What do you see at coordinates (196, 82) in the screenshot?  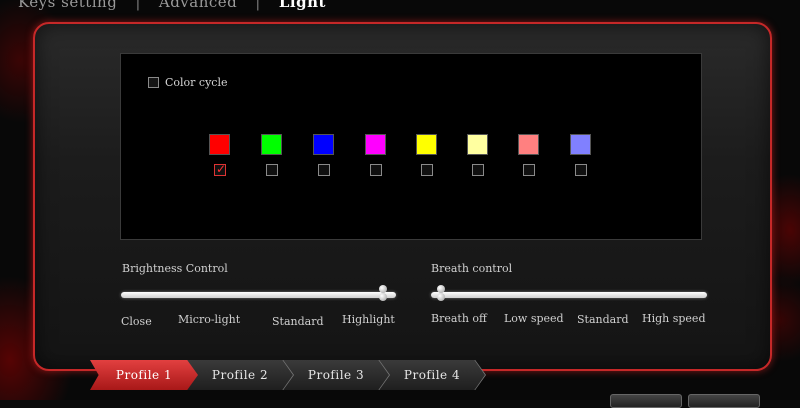 I see `color-cycle-label: Color cycle` at bounding box center [196, 82].